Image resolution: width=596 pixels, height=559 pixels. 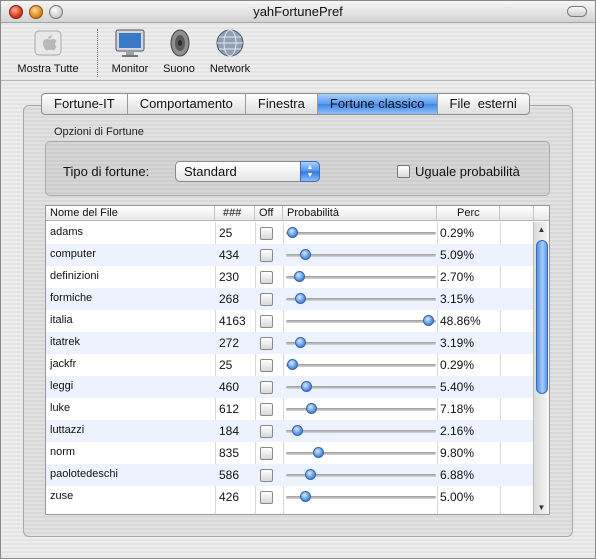 I want to click on equal-probability-checkbox: Uguale probabilità, so click(x=458, y=171).